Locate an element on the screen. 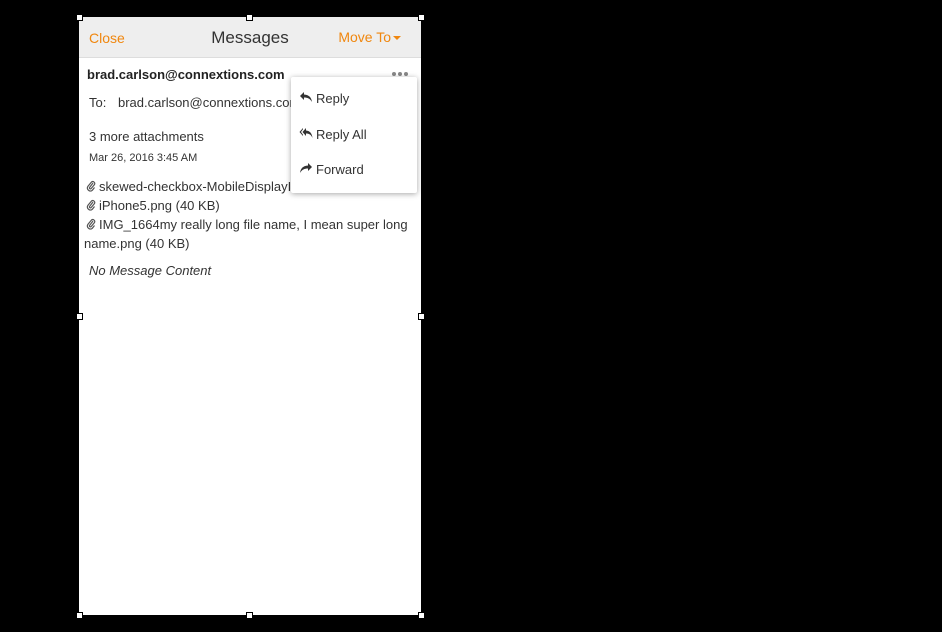 Image resolution: width=942 pixels, height=632 pixels. caret-down-icon is located at coordinates (397, 38).